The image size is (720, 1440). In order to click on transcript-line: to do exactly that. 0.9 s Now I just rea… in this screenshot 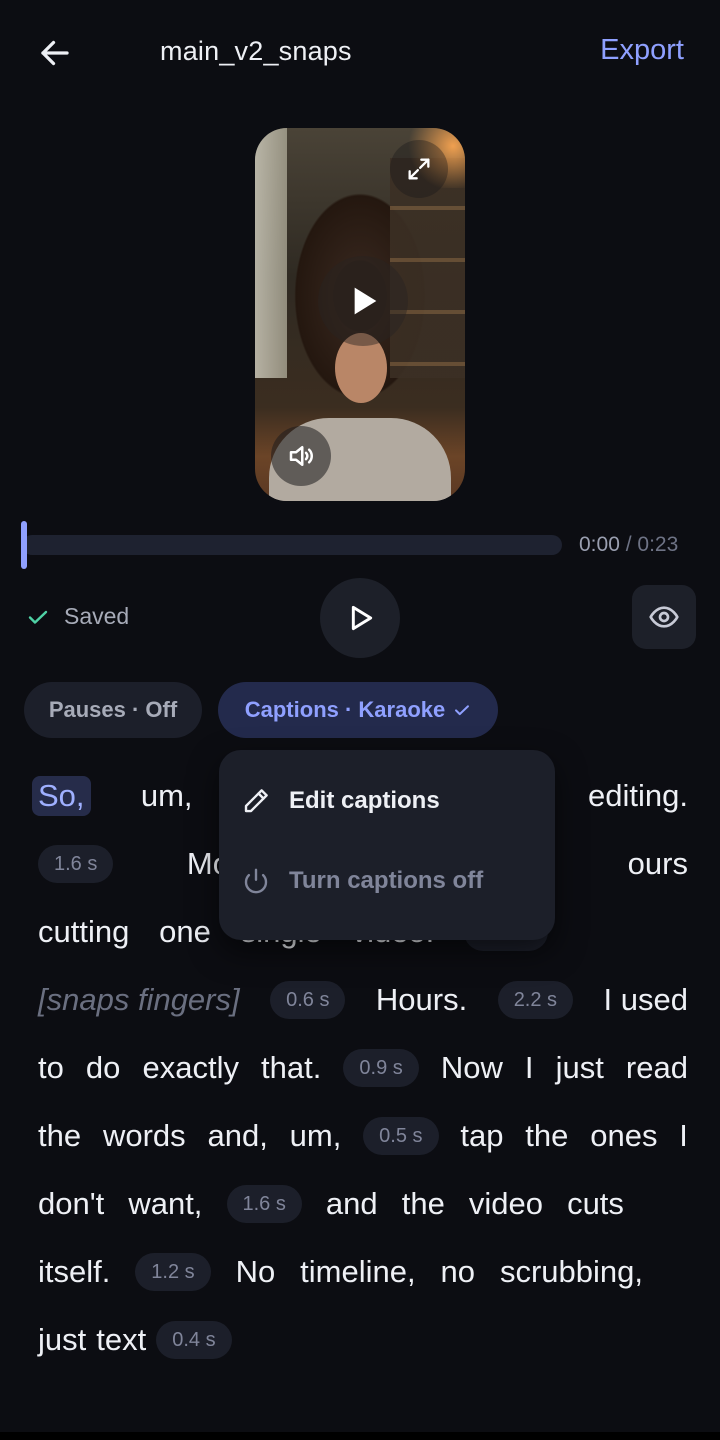, I will do `click(363, 1068)`.